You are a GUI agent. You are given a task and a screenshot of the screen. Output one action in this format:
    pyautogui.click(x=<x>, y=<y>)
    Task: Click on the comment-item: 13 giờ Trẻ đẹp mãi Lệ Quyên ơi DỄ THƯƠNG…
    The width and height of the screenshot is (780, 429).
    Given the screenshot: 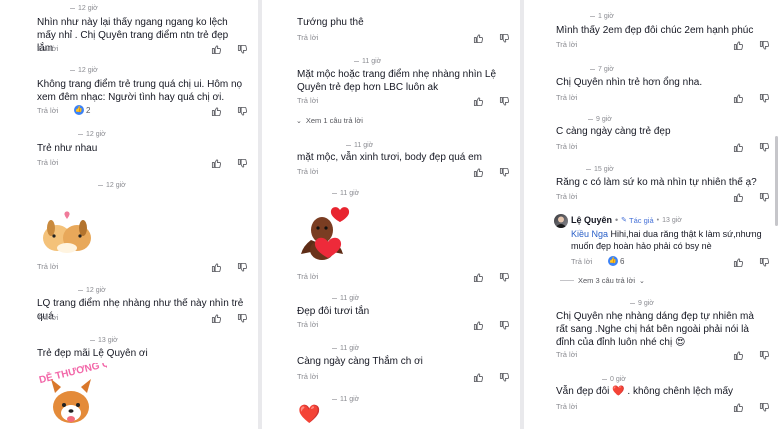 What is the action you would take?
    pyautogui.click(x=129, y=380)
    